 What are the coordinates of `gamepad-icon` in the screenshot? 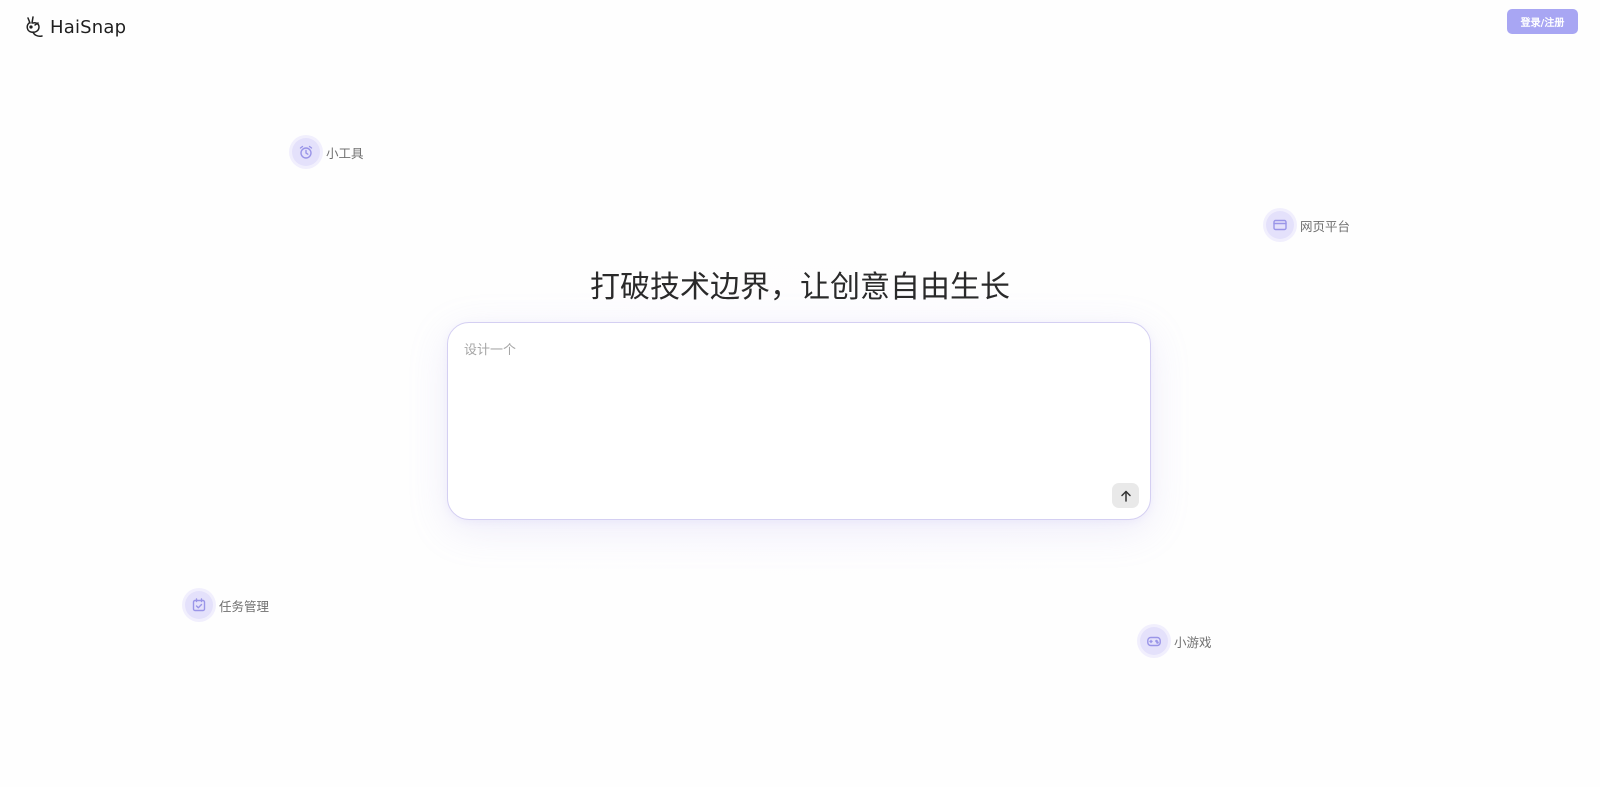 It's located at (1154, 641).